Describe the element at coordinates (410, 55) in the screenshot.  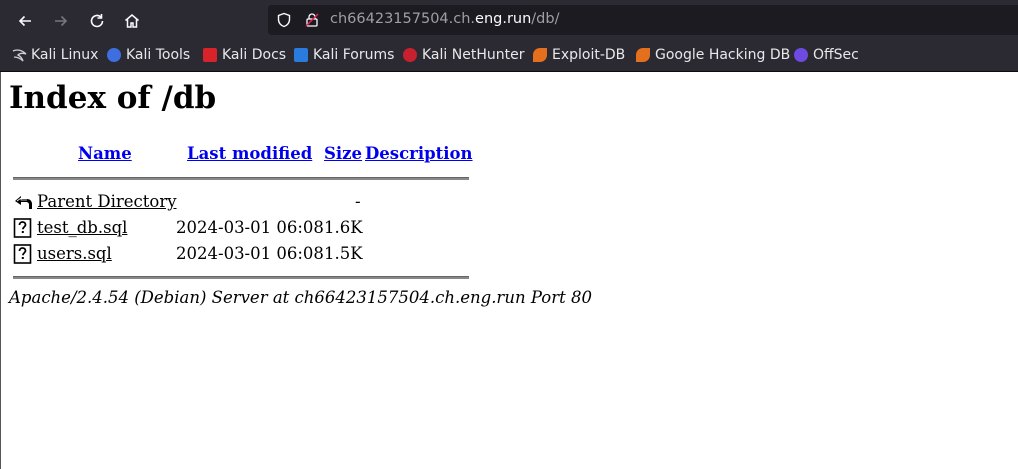
I see `kali-nethunter-icon` at that location.